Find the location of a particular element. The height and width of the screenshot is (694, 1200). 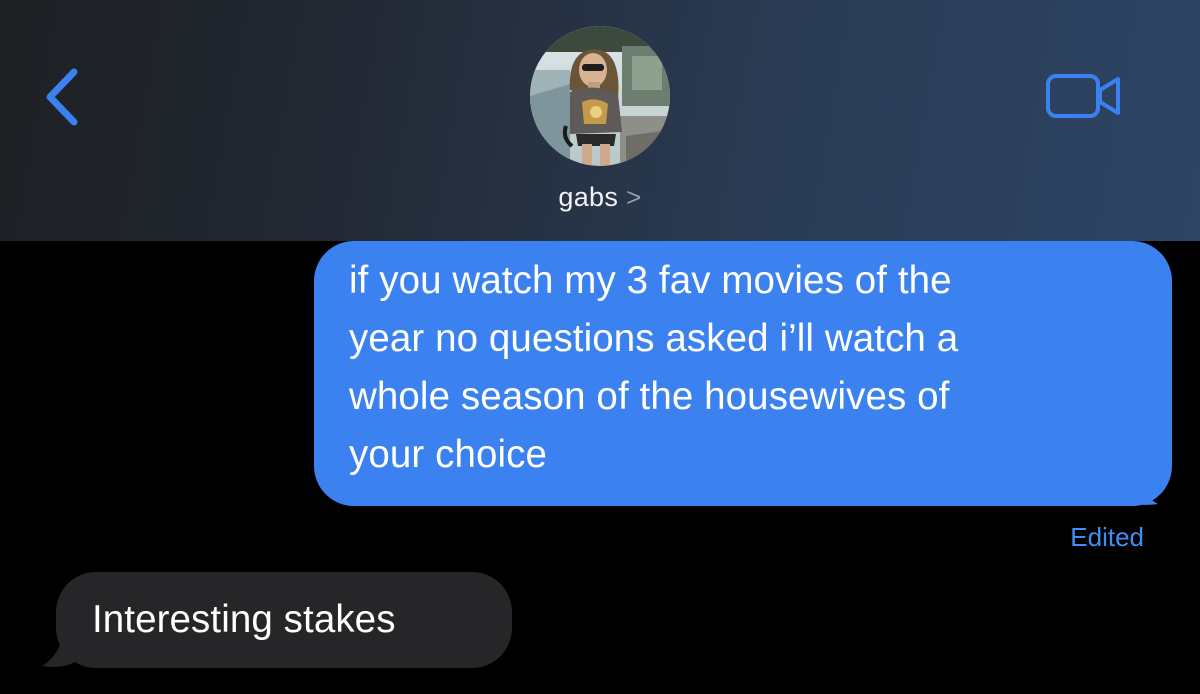

contact-avatar is located at coordinates (600, 96).